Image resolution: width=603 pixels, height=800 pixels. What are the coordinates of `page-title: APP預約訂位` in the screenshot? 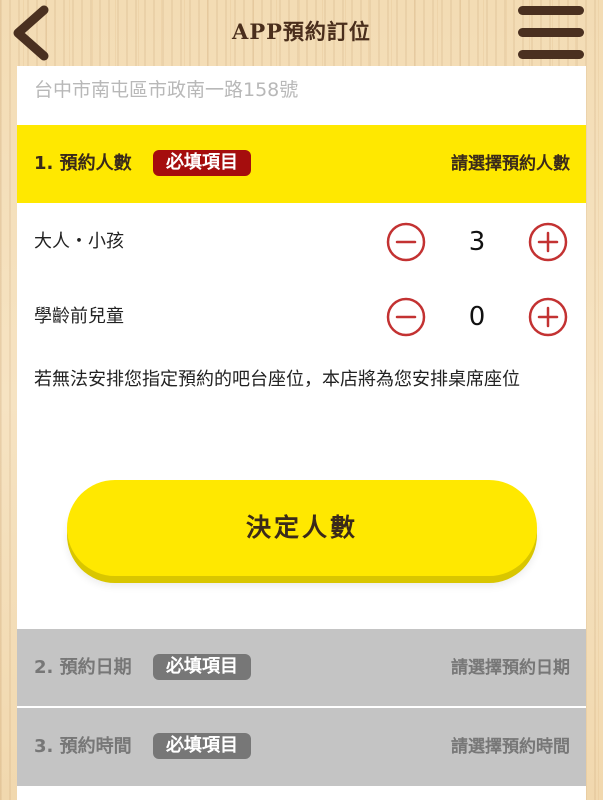 It's located at (301, 31).